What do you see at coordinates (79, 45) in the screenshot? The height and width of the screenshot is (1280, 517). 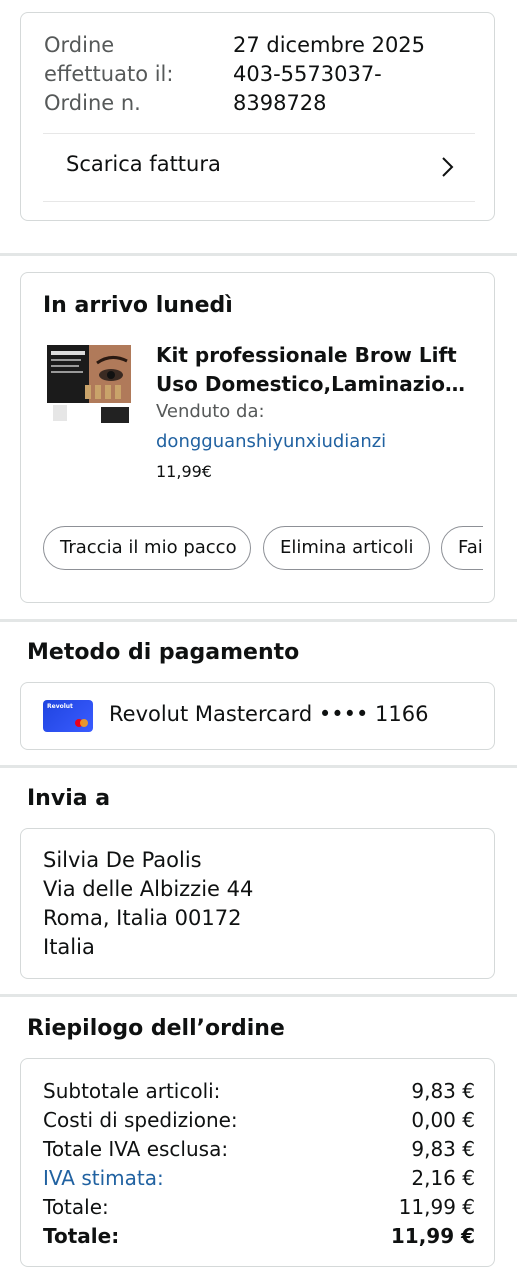 I see `order-date-label-line1: Ordine` at bounding box center [79, 45].